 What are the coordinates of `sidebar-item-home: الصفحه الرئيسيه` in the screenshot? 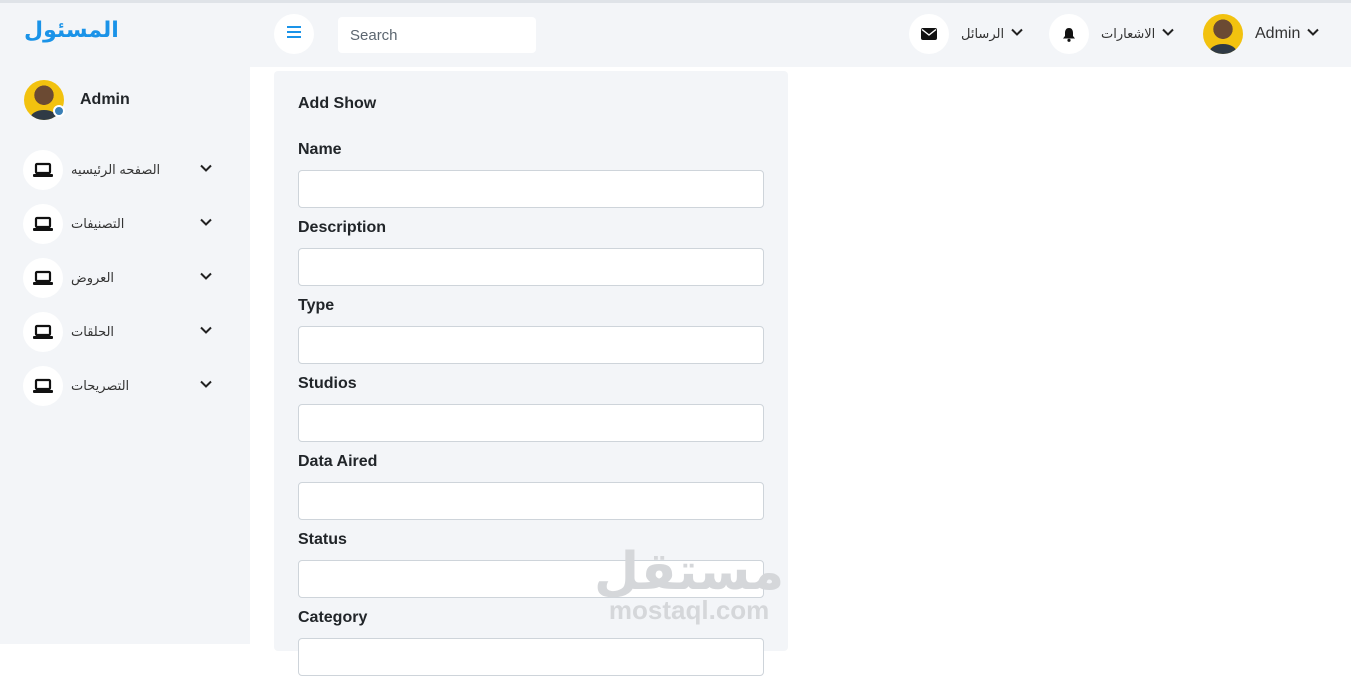 It's located at (123, 170).